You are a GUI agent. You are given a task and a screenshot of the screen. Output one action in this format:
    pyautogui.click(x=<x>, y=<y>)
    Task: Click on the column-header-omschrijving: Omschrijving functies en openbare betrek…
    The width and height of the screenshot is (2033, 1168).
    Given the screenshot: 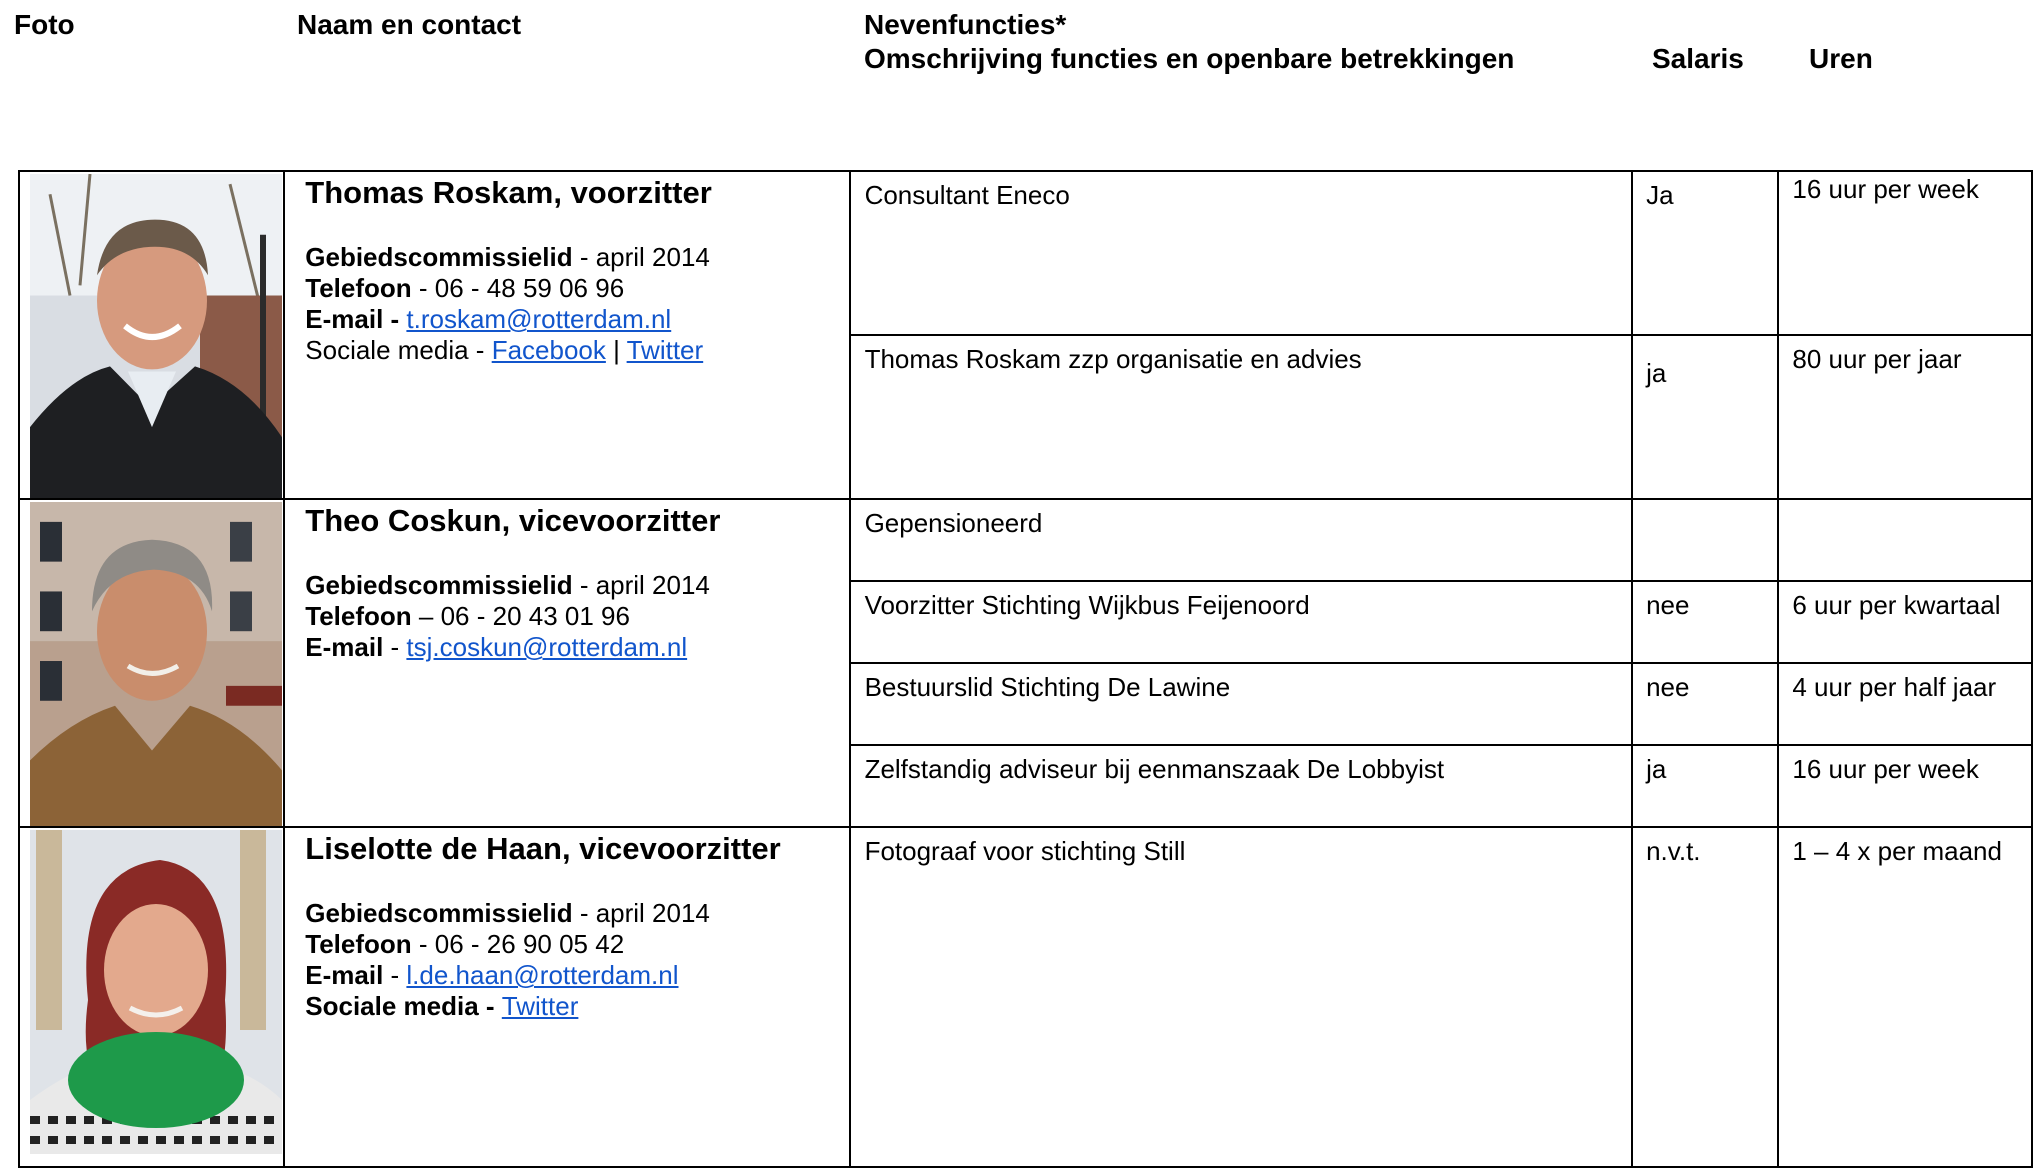 What is the action you would take?
    pyautogui.click(x=1189, y=58)
    